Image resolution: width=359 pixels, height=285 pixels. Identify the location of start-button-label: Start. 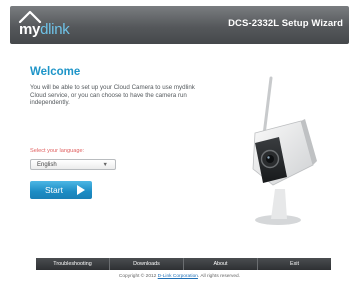
(54, 190).